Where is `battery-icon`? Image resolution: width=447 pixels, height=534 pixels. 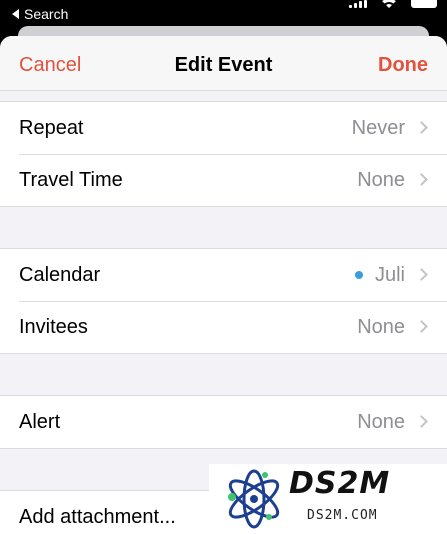 battery-icon is located at coordinates (424, 4).